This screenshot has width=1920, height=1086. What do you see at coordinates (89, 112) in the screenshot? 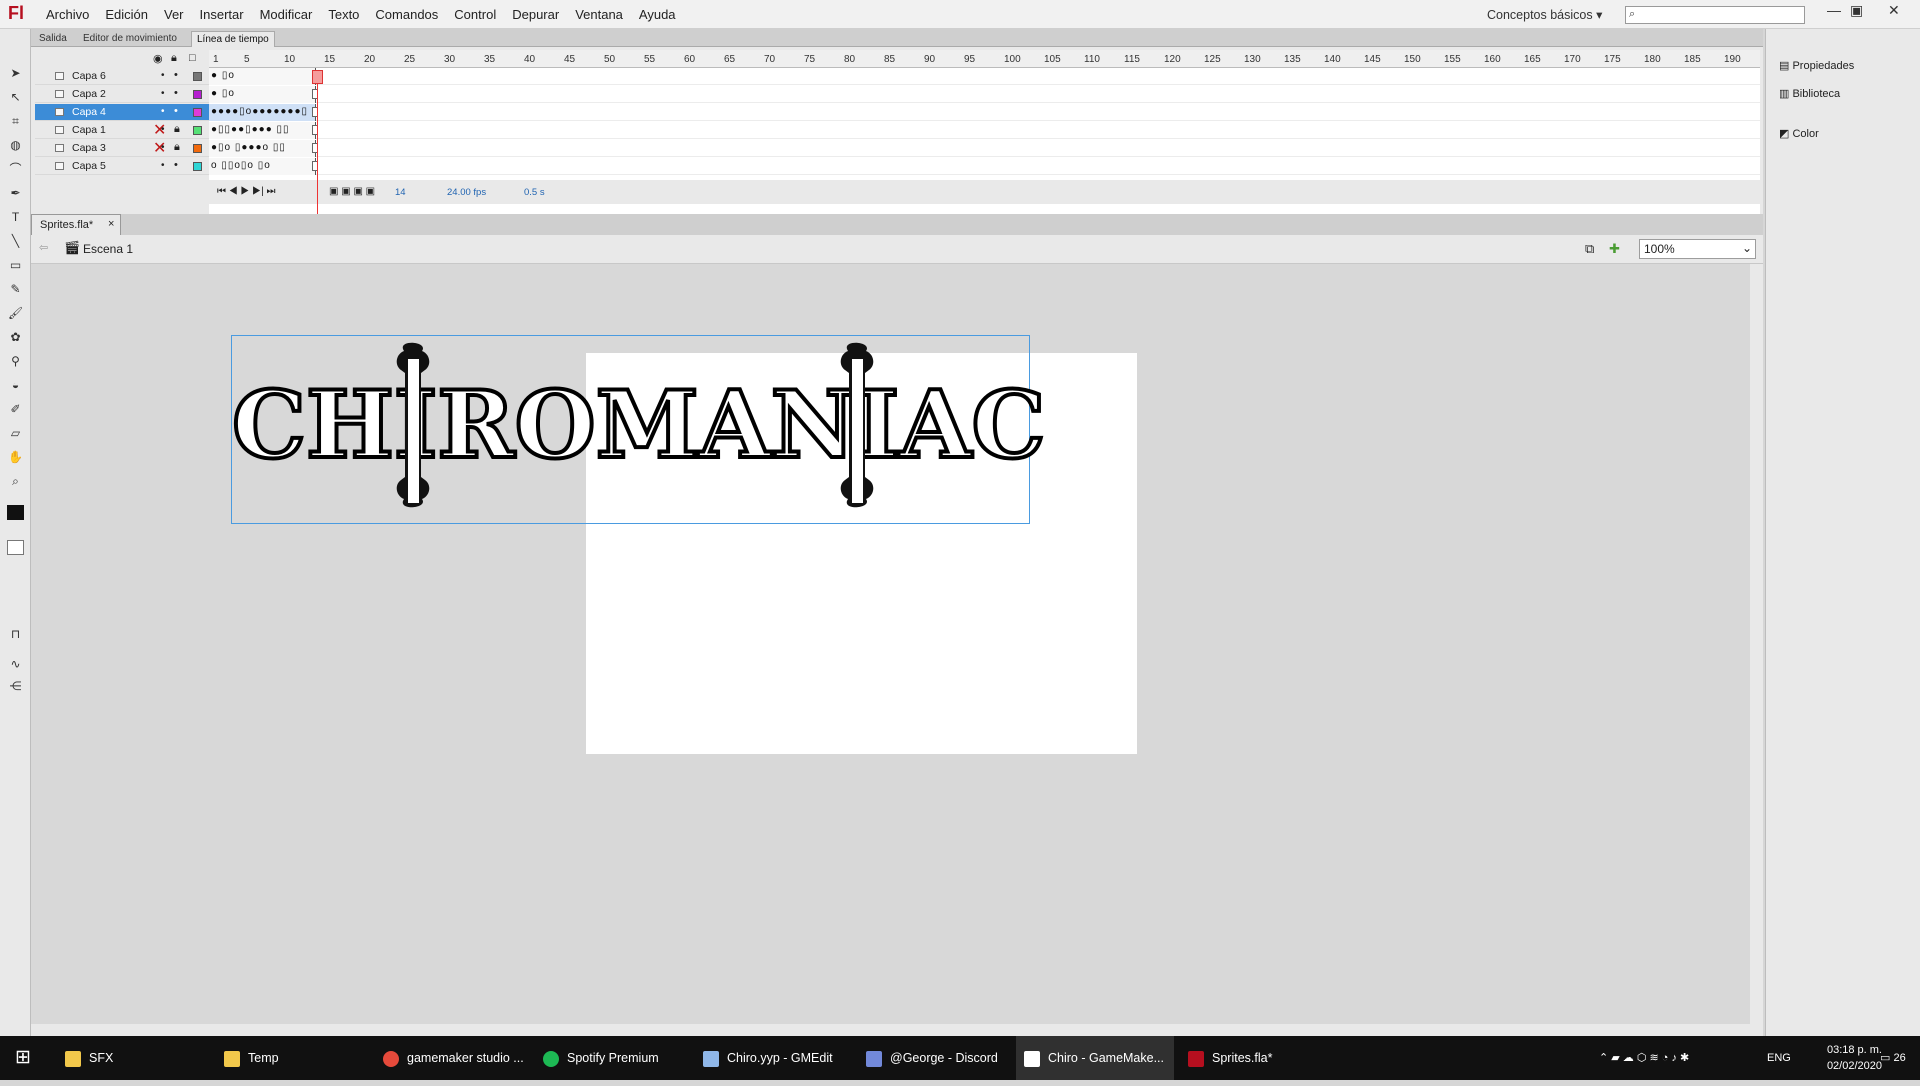
I see `layer-name: Capa 4` at bounding box center [89, 112].